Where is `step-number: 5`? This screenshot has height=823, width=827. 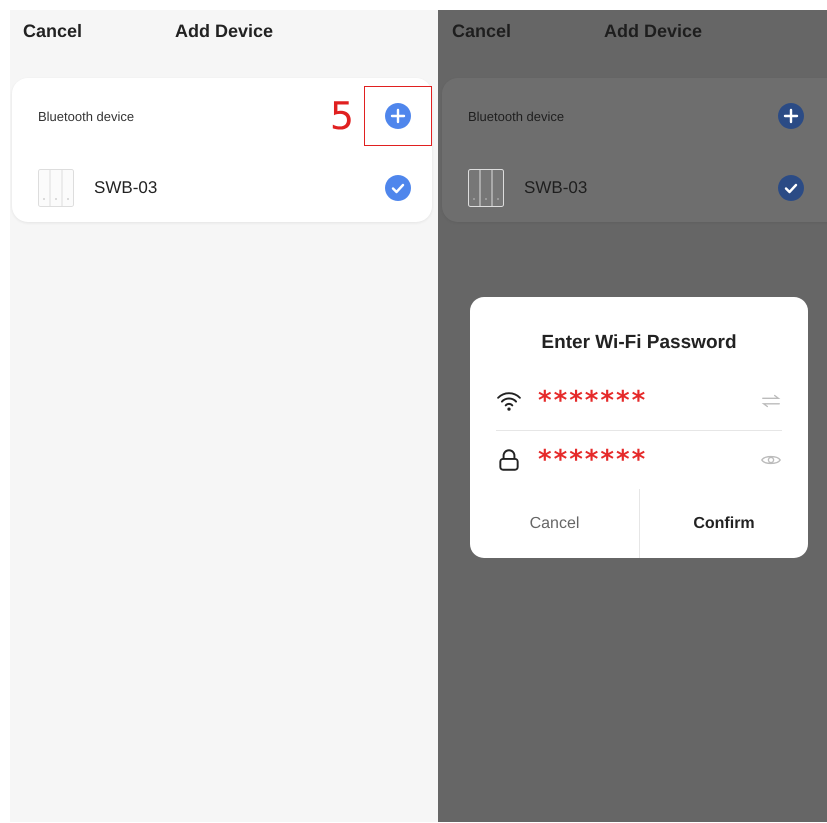
step-number: 5 is located at coordinates (342, 116).